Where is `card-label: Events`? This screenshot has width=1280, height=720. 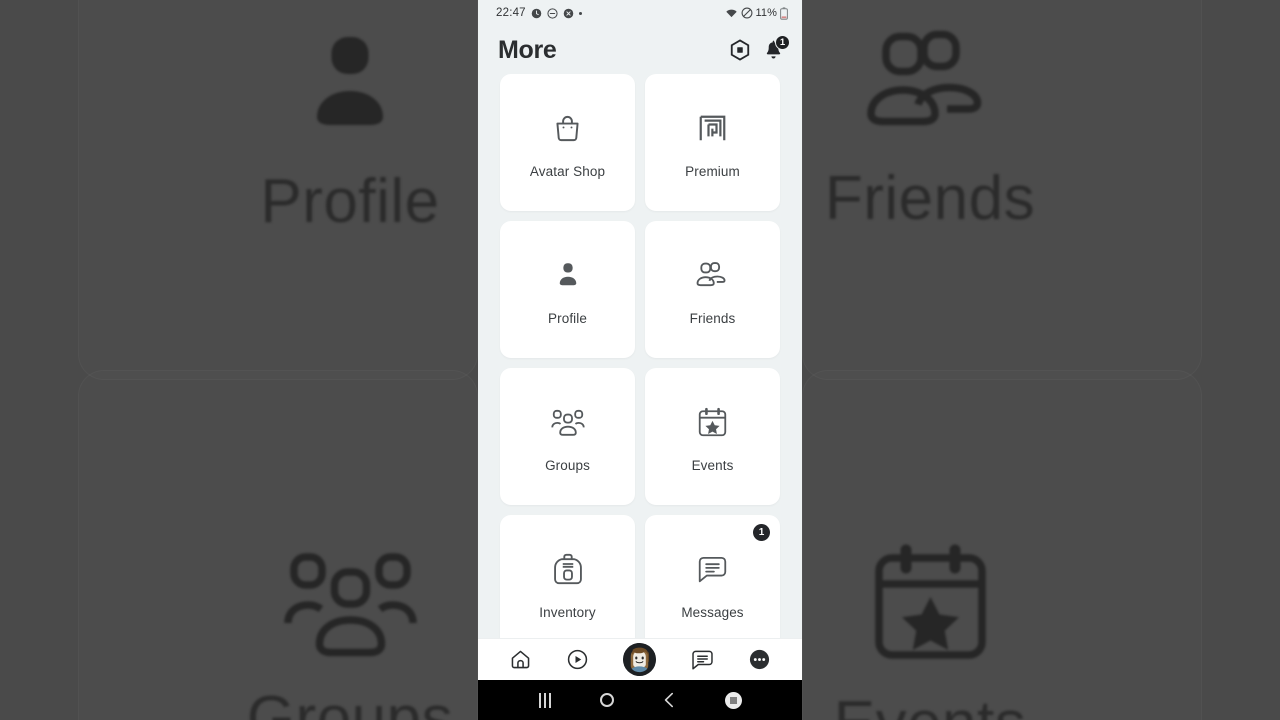 card-label: Events is located at coordinates (712, 465).